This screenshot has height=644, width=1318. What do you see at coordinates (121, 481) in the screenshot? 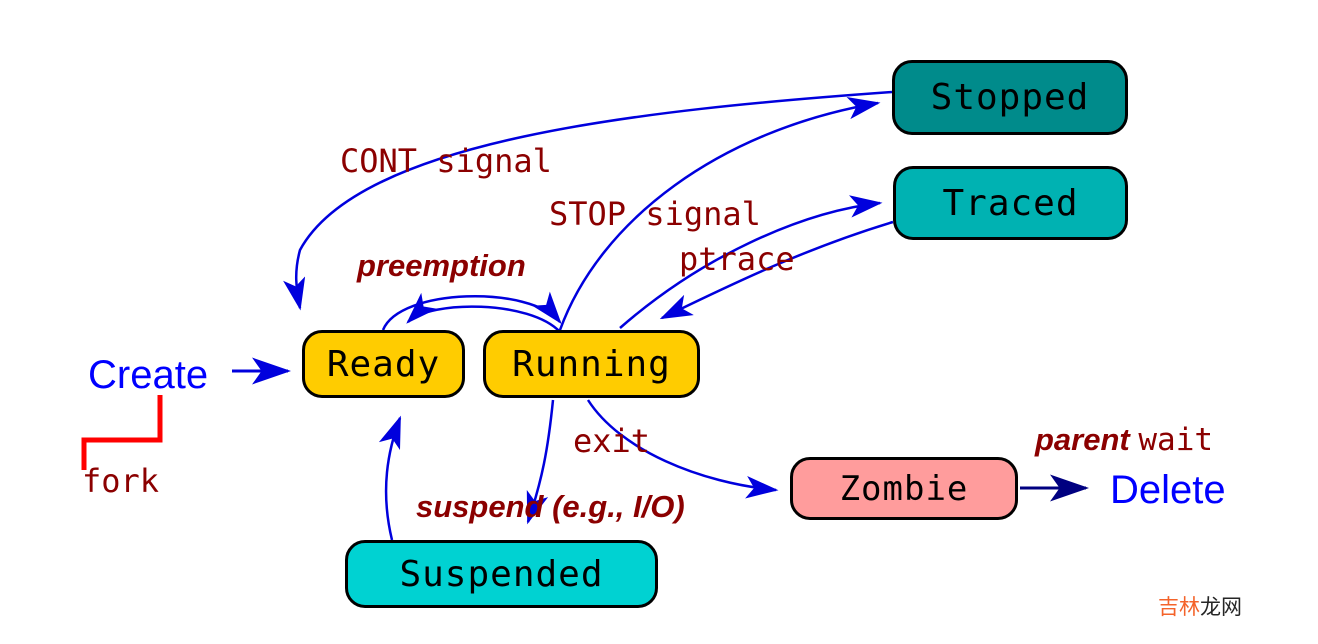
I see `edge-label-fork: fork` at bounding box center [121, 481].